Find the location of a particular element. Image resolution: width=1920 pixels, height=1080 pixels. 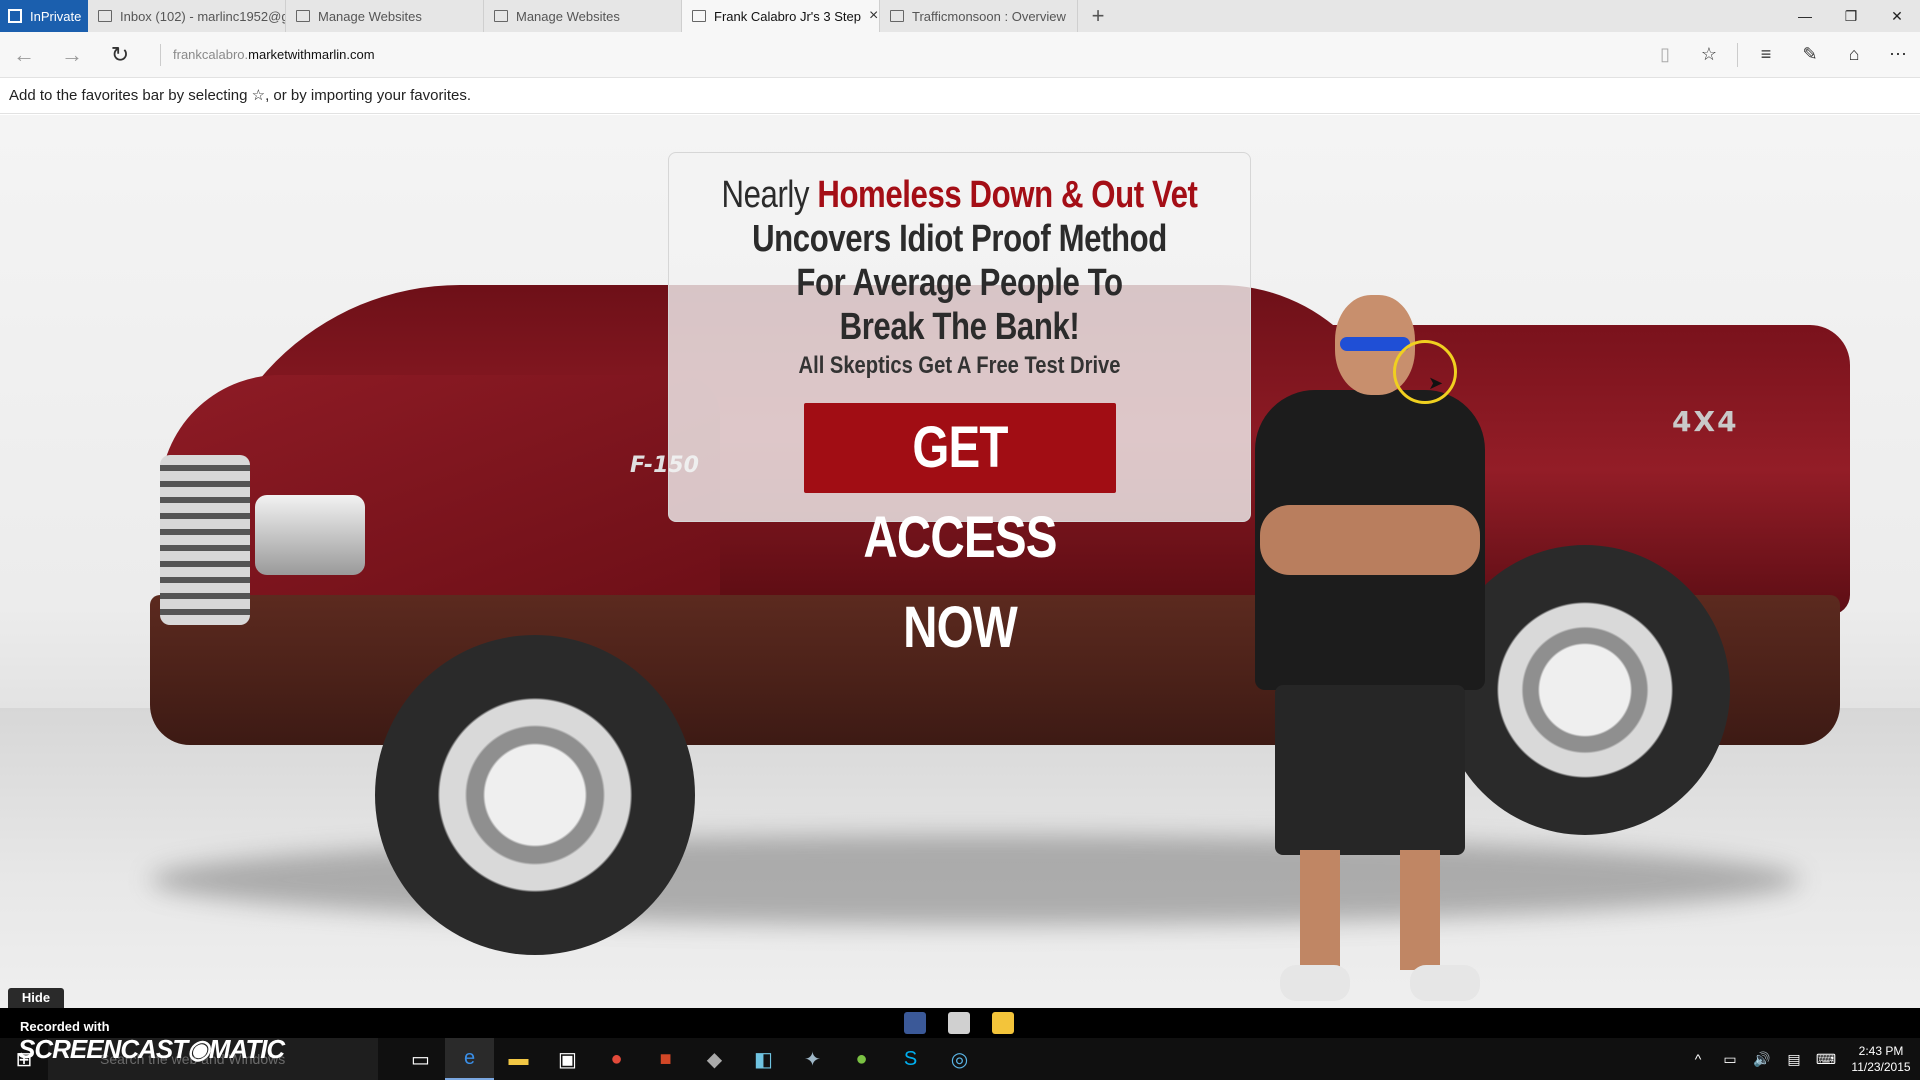

badge-4x4: 4X4 is located at coordinates (1705, 421).